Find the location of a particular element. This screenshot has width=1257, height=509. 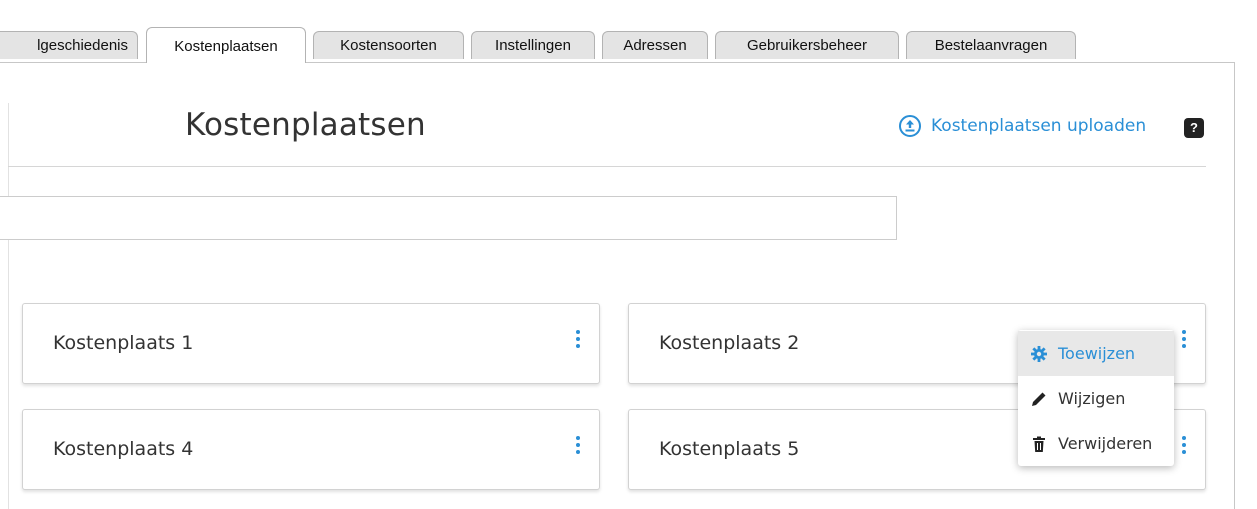

menu-item-label: Toewijzen is located at coordinates (1097, 353).